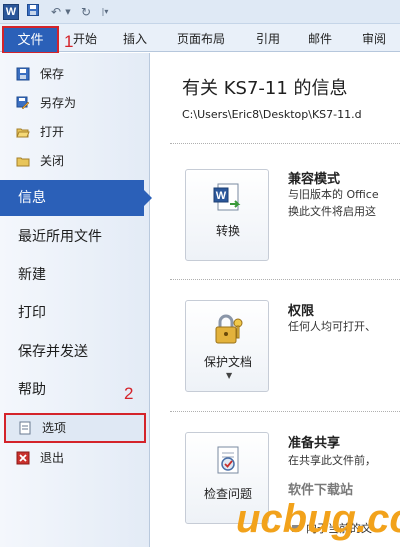  What do you see at coordinates (332, 326) in the screenshot?
I see `permissions-desc: 任何人均可打开、` at bounding box center [332, 326].